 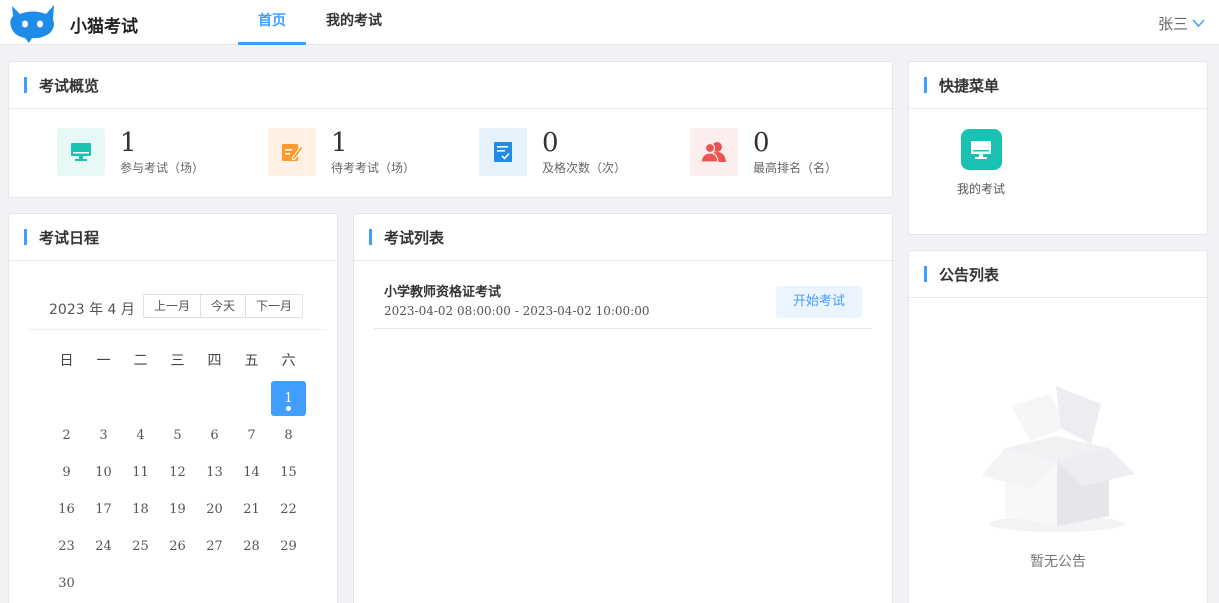 What do you see at coordinates (251, 361) in the screenshot?
I see `weekday-label: 五` at bounding box center [251, 361].